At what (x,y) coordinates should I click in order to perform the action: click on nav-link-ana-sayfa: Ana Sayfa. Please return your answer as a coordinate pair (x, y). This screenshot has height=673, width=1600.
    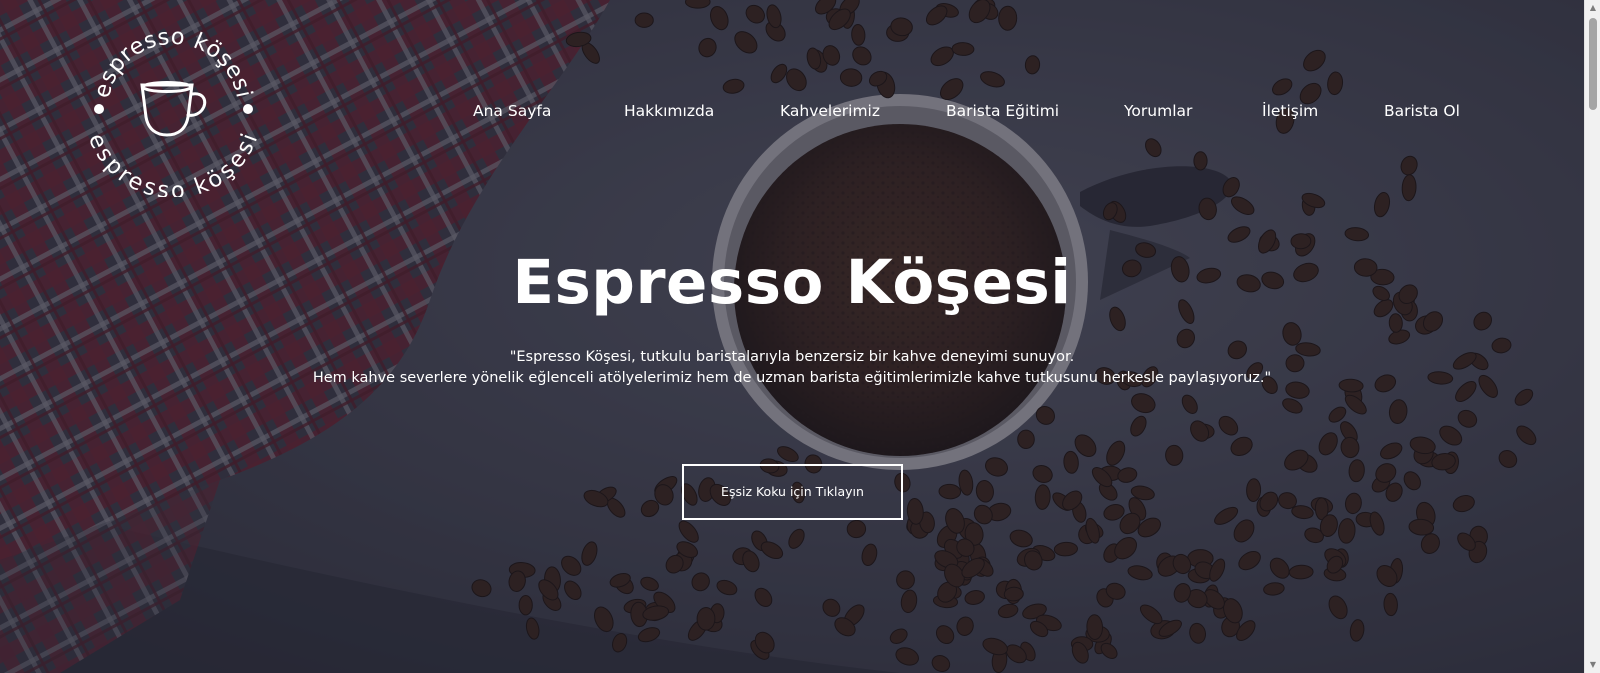
    Looking at the image, I should click on (512, 111).